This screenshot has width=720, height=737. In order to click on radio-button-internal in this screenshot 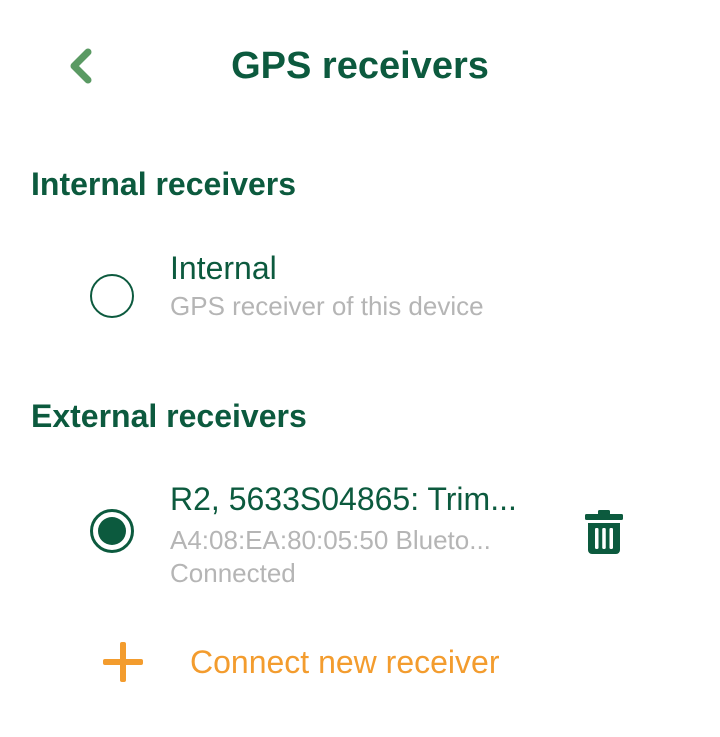, I will do `click(112, 296)`.